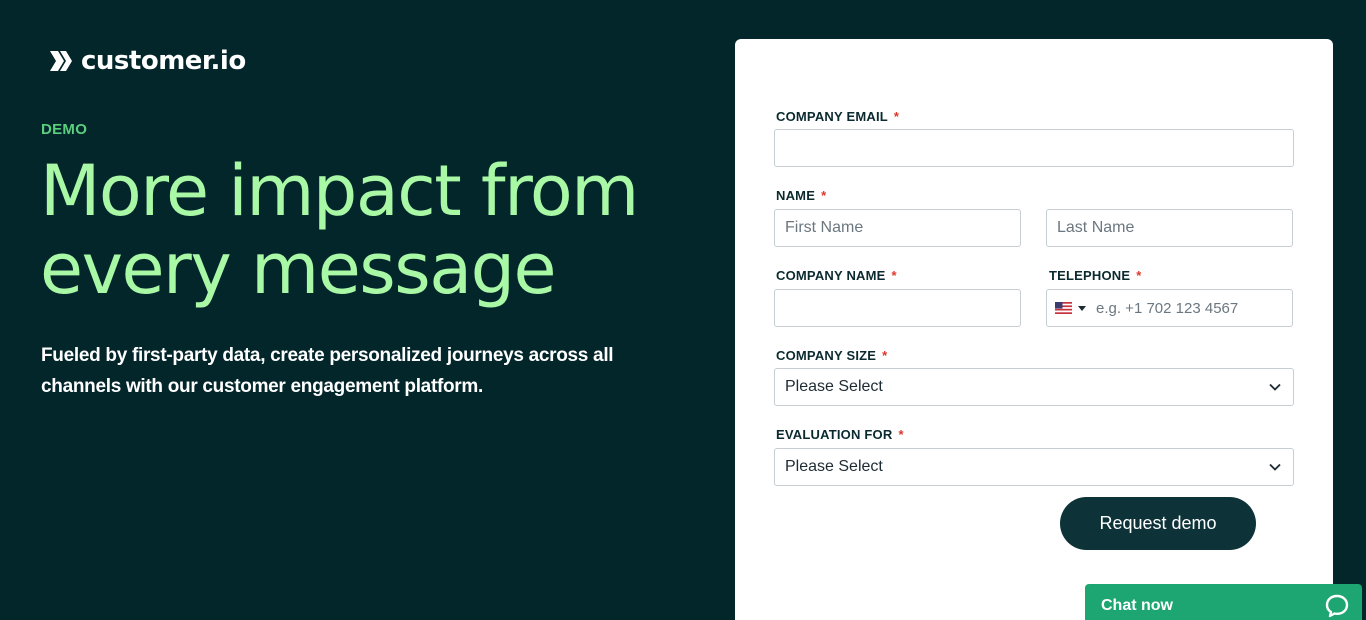 Image resolution: width=1366 pixels, height=620 pixels. I want to click on brand-name: customer.io, so click(163, 61).